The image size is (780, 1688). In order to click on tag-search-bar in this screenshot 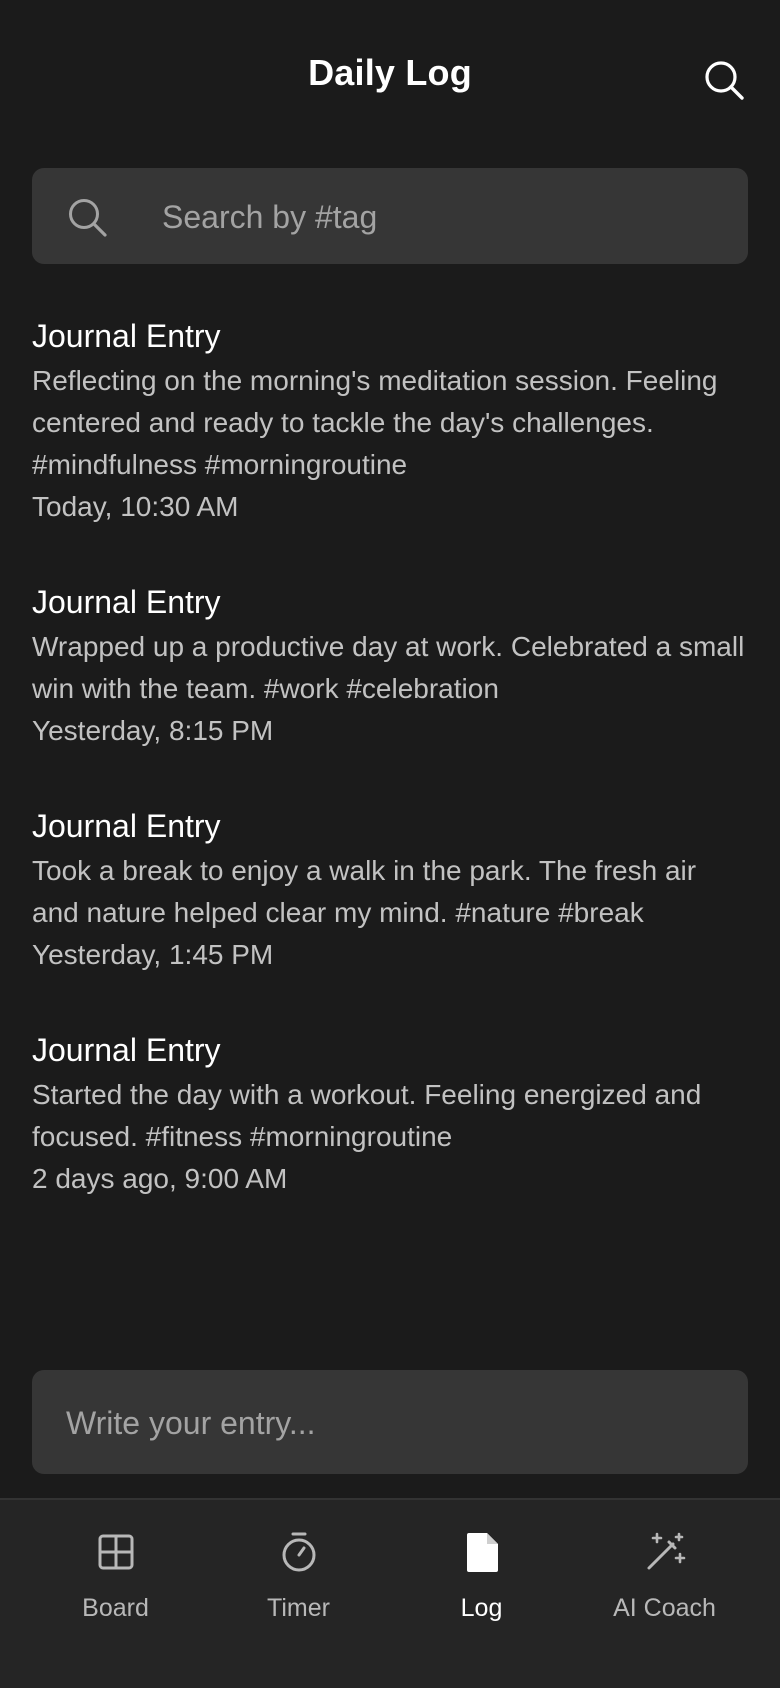, I will do `click(390, 217)`.